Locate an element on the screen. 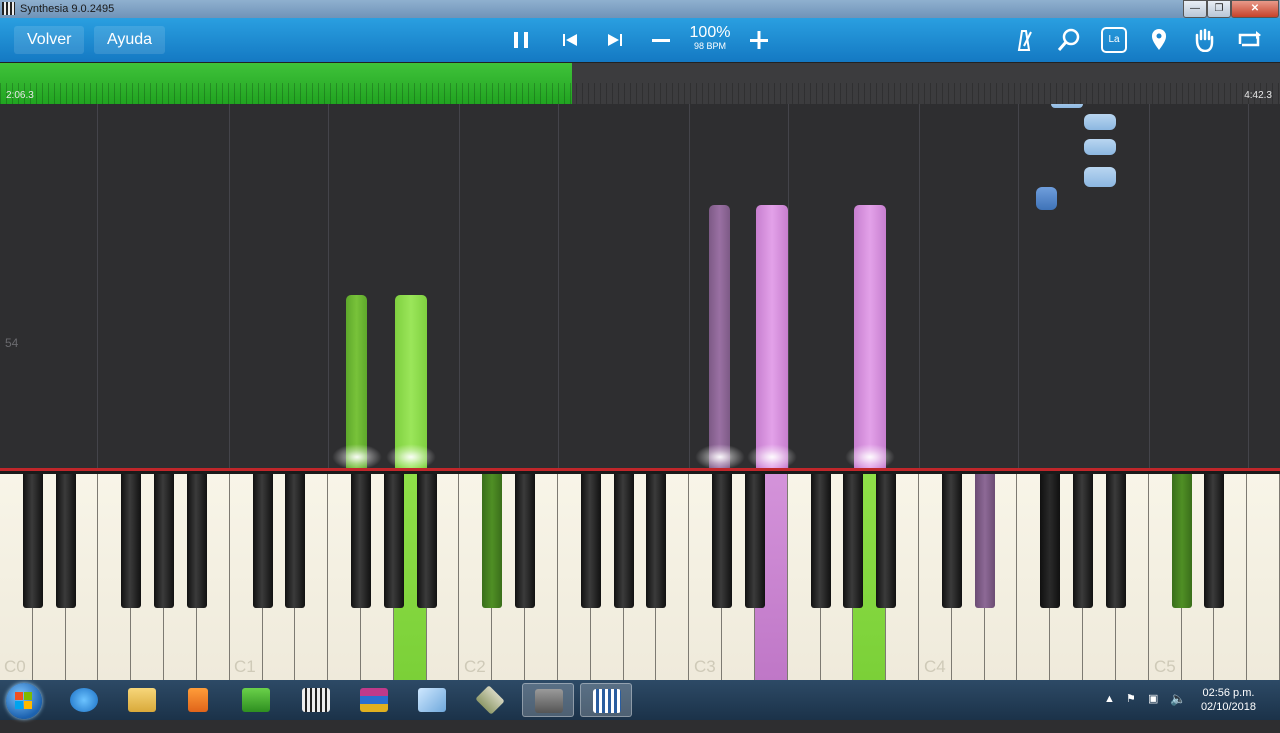 The height and width of the screenshot is (733, 1280). start-button is located at coordinates (24, 701).